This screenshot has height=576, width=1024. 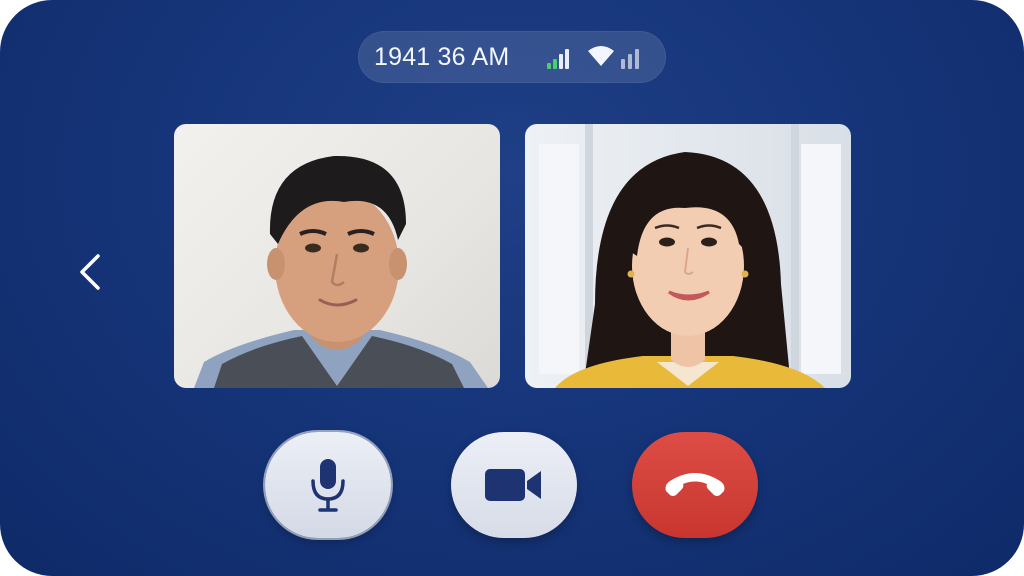 I want to click on video-toggle-button, so click(x=514, y=485).